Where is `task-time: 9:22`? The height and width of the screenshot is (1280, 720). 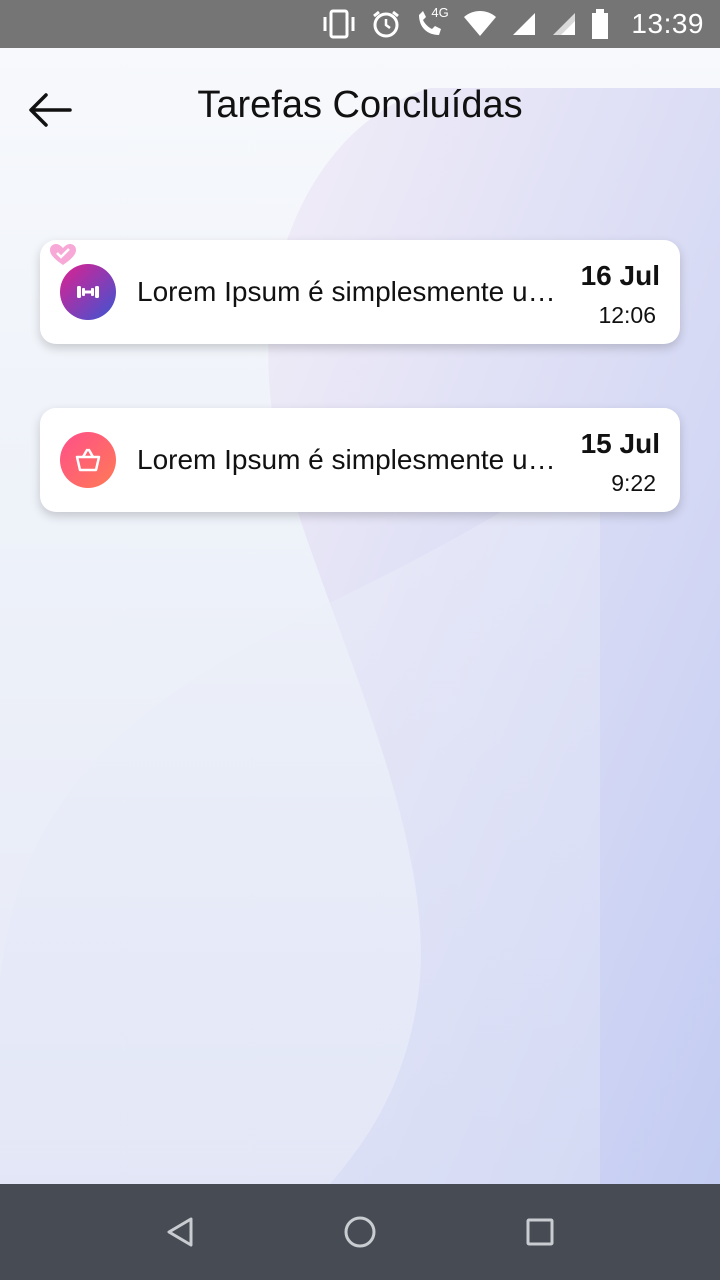
task-time: 9:22 is located at coordinates (633, 483).